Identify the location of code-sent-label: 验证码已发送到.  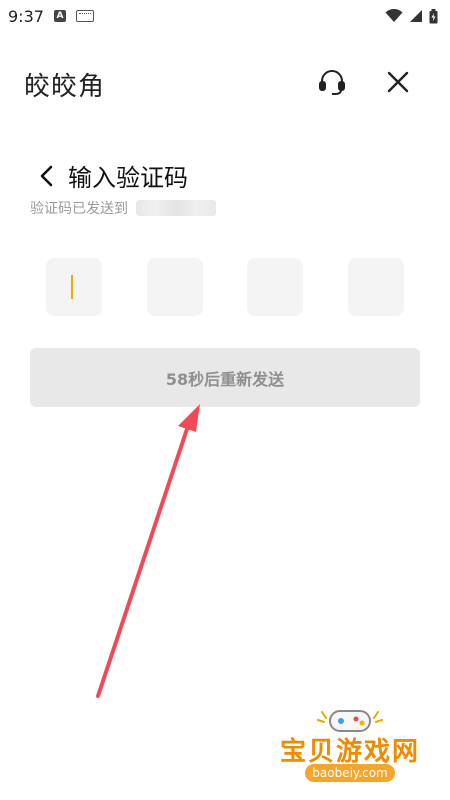
(79, 209).